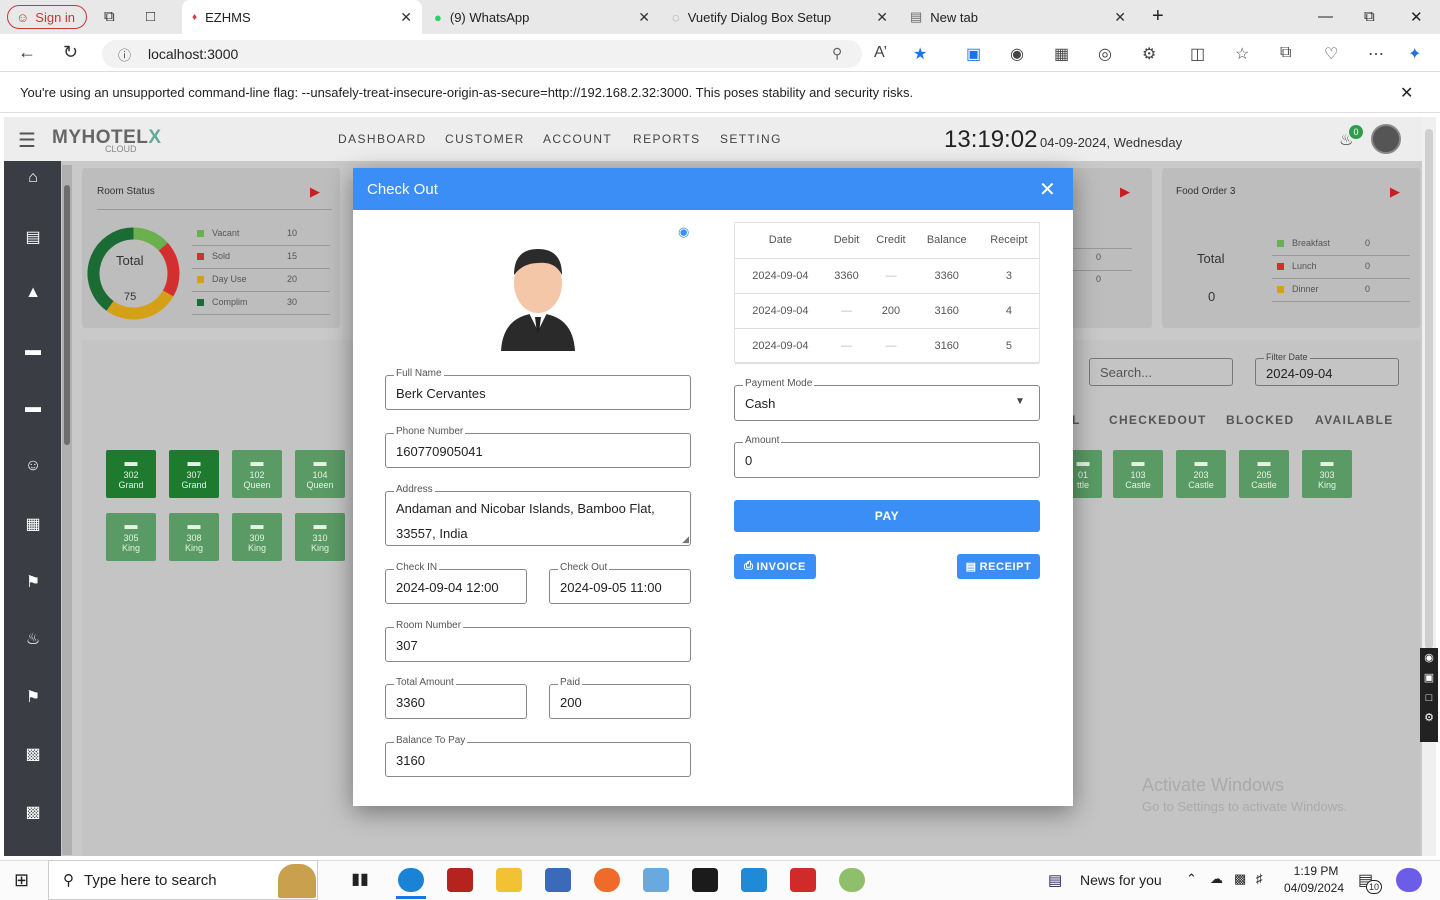 This screenshot has width=1440, height=900. What do you see at coordinates (257, 474) in the screenshot?
I see `room-tile: ▬ 102 Queen` at bounding box center [257, 474].